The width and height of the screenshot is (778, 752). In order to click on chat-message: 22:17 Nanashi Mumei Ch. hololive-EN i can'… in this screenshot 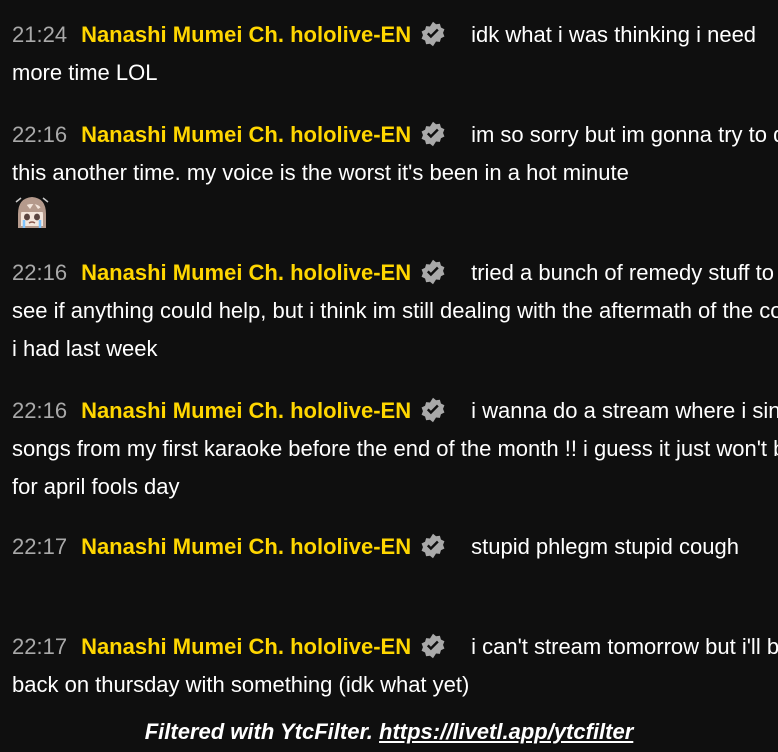, I will do `click(395, 666)`.